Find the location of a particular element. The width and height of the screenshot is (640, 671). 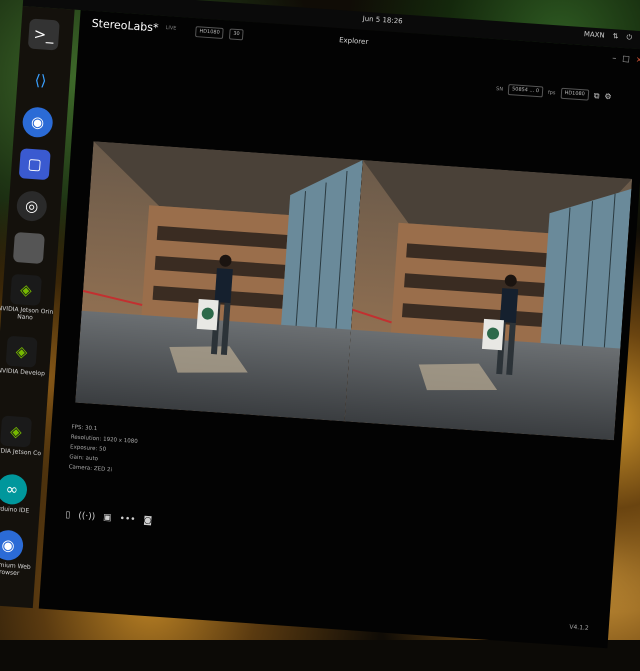

system-tray: MAXN ⇅ ⏻ is located at coordinates (608, 36).